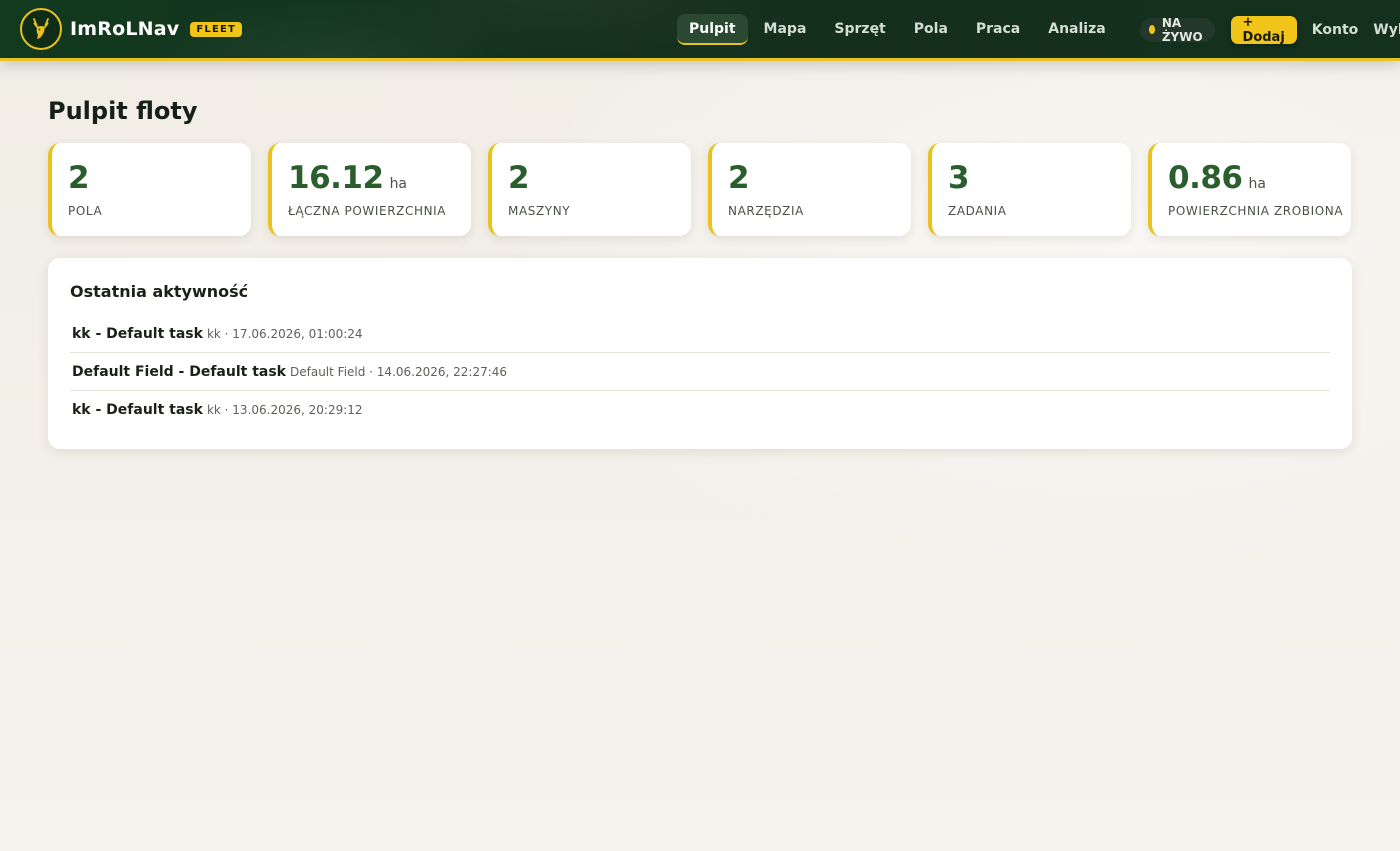 The width and height of the screenshot is (1400, 851). What do you see at coordinates (1386, 30) in the screenshot?
I see `logout-link: Wyloguj` at bounding box center [1386, 30].